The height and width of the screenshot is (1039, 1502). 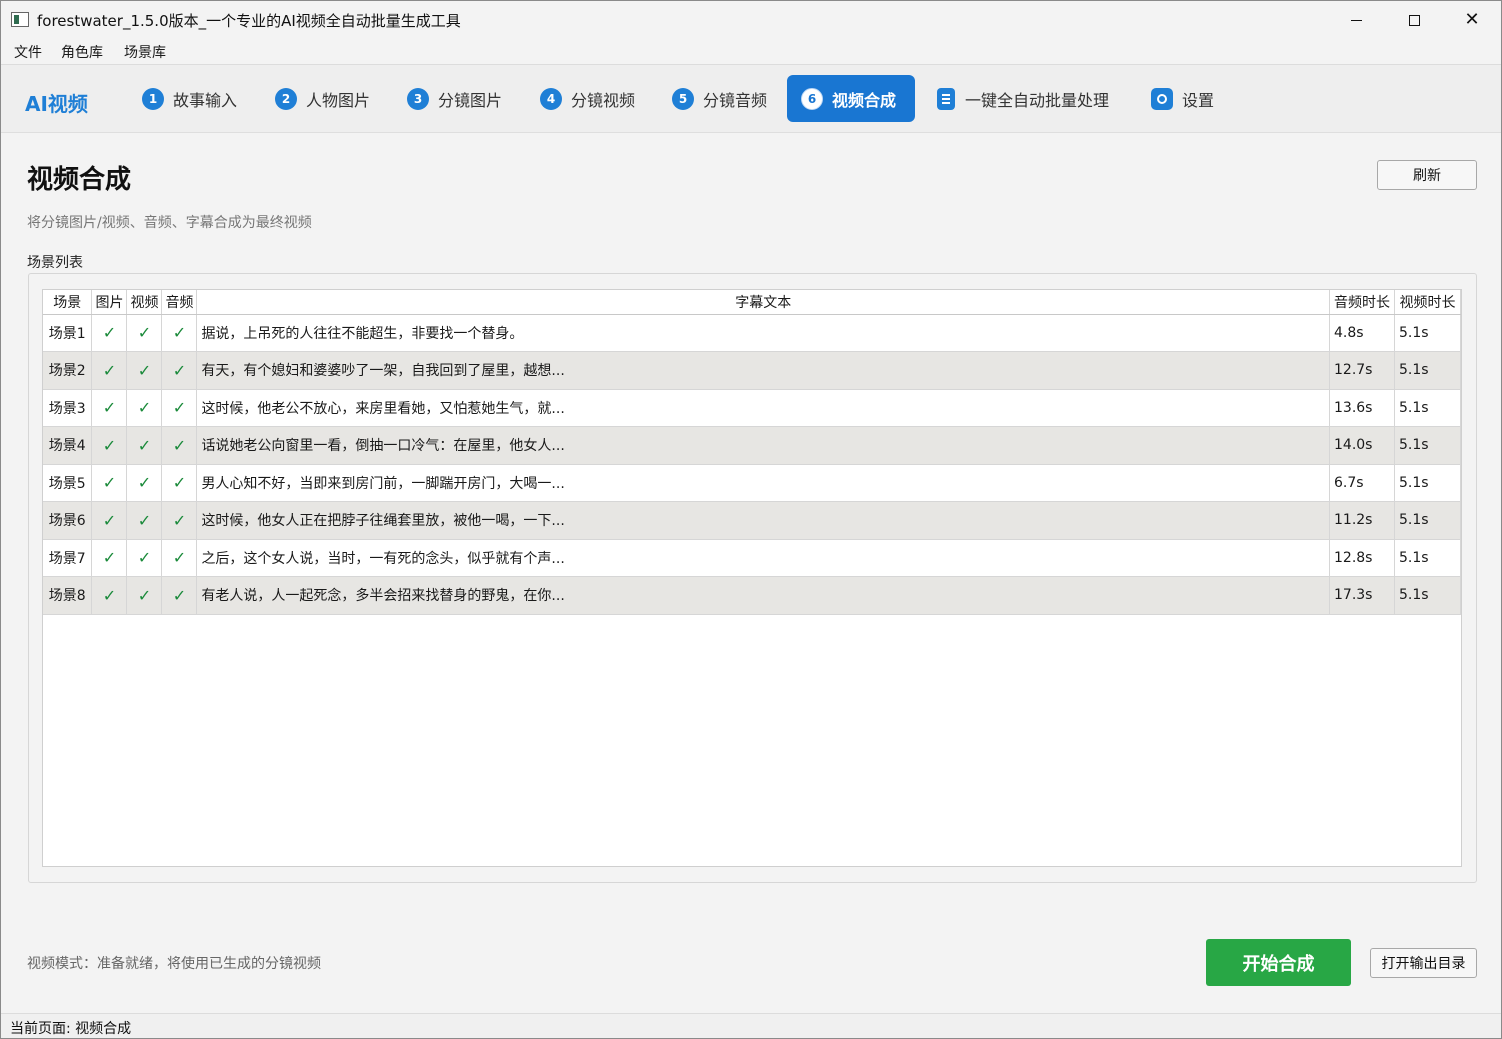 What do you see at coordinates (1362, 558) in the screenshot?
I see `audio-length-cell: 12.8s` at bounding box center [1362, 558].